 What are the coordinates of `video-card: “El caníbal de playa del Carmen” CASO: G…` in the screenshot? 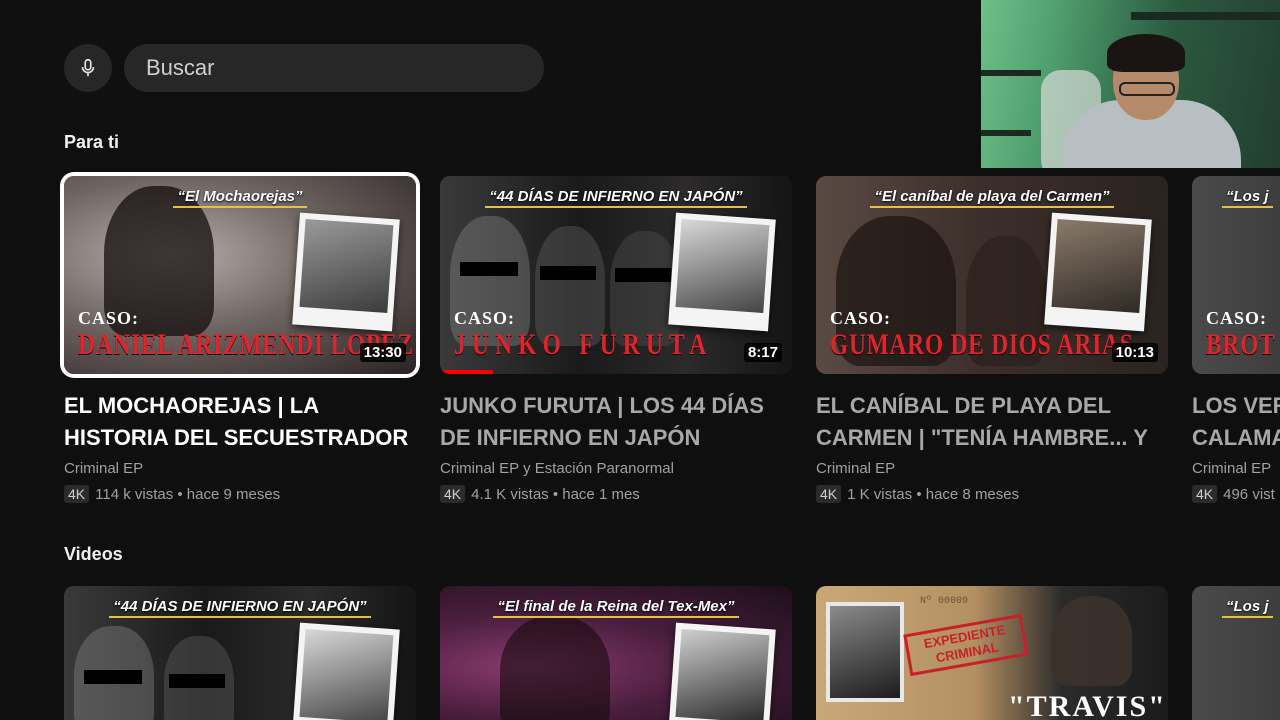 It's located at (992, 339).